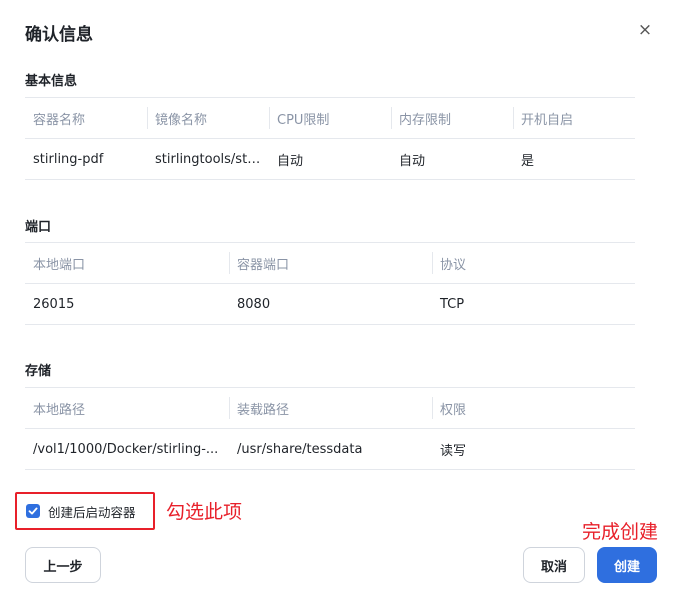  What do you see at coordinates (533, 304) in the screenshot?
I see `table-cell: TCP` at bounding box center [533, 304].